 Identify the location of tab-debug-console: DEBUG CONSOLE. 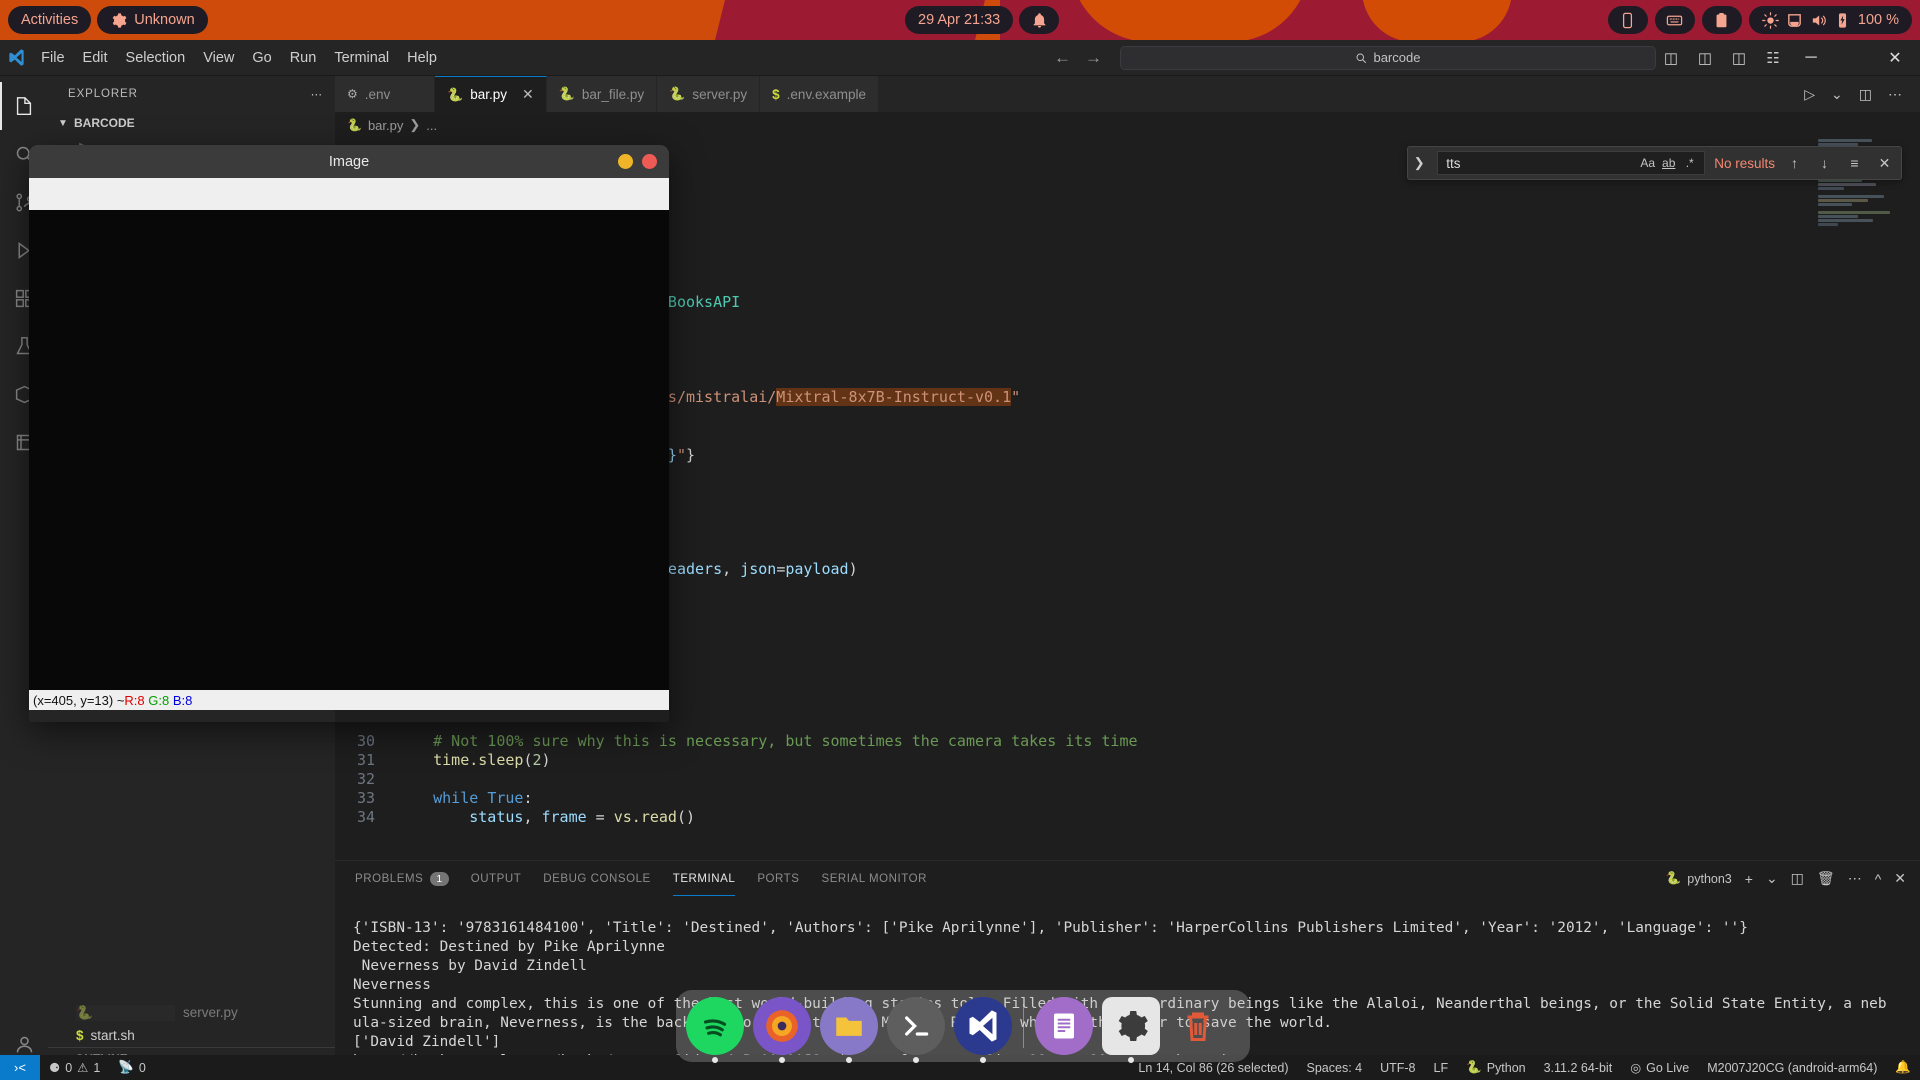
(596, 878).